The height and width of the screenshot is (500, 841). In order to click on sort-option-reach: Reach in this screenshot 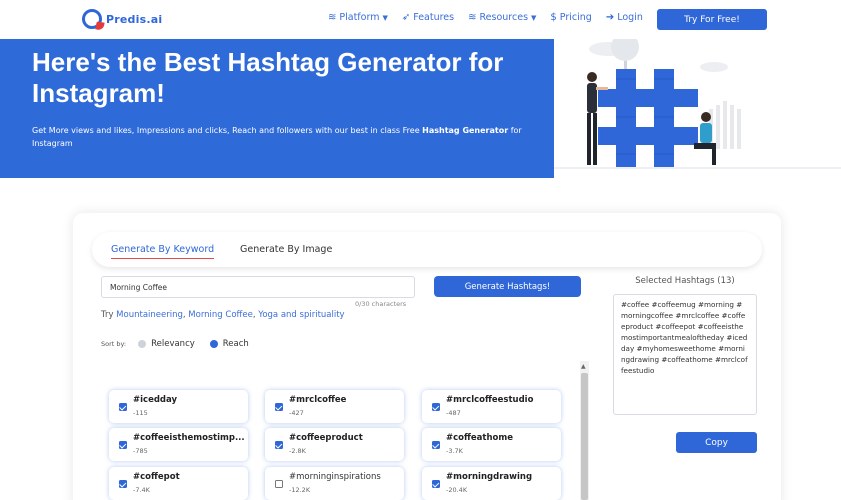, I will do `click(229, 344)`.